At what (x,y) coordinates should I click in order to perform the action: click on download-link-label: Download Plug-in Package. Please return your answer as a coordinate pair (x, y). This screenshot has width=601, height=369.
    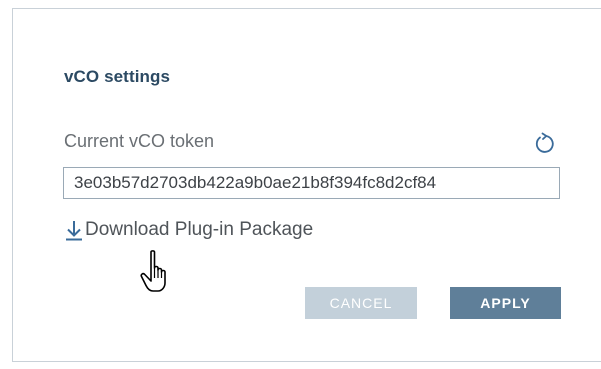
    Looking at the image, I should click on (199, 229).